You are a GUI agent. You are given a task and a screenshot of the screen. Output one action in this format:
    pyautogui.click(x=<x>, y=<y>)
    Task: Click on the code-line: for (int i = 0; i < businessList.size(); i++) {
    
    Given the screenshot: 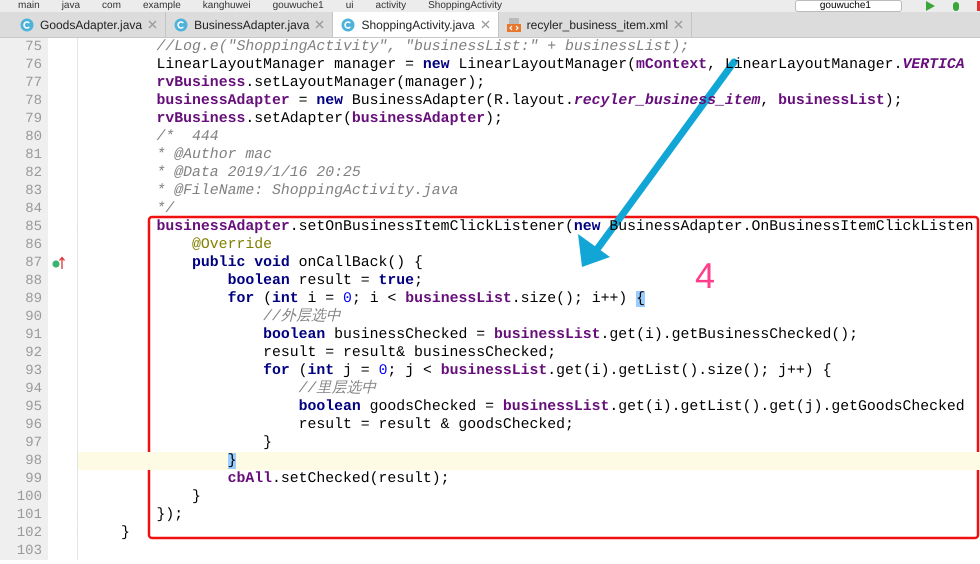 What is the action you would take?
    pyautogui.click(x=435, y=299)
    